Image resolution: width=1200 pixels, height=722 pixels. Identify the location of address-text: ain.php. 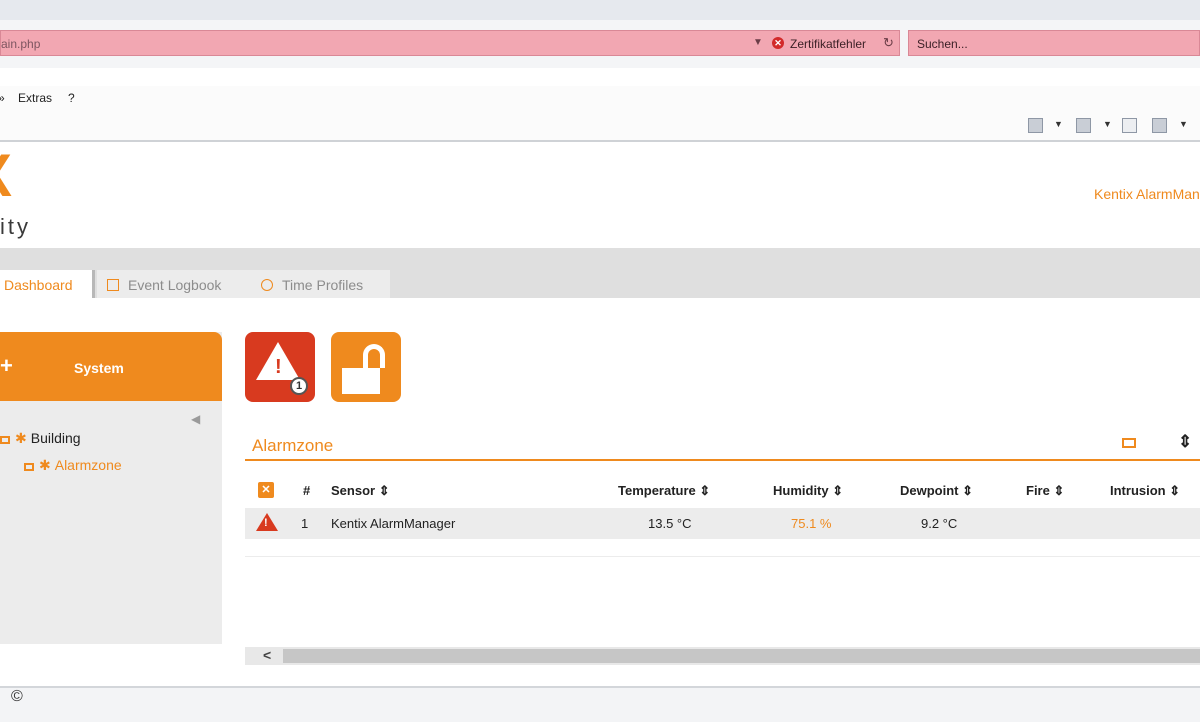
(21, 44).